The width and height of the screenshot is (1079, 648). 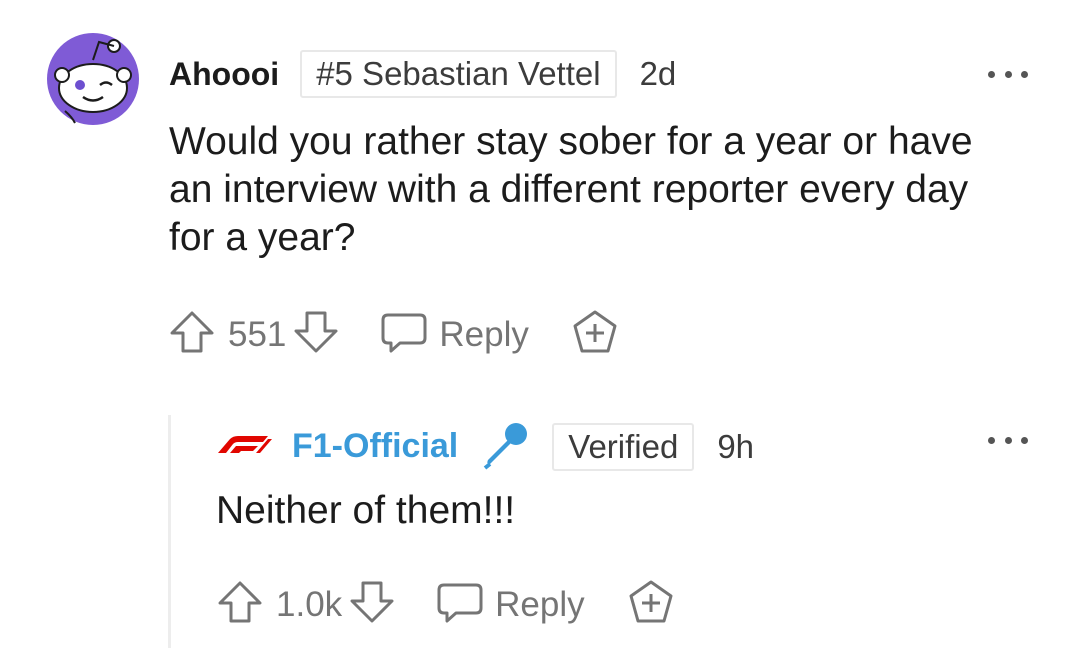 What do you see at coordinates (458, 74) in the screenshot?
I see `user-flair: #5 Sebastian Vettel` at bounding box center [458, 74].